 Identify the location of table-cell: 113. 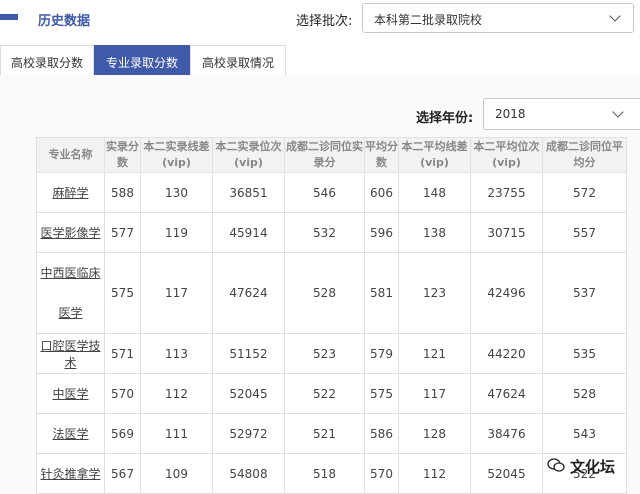
(176, 353).